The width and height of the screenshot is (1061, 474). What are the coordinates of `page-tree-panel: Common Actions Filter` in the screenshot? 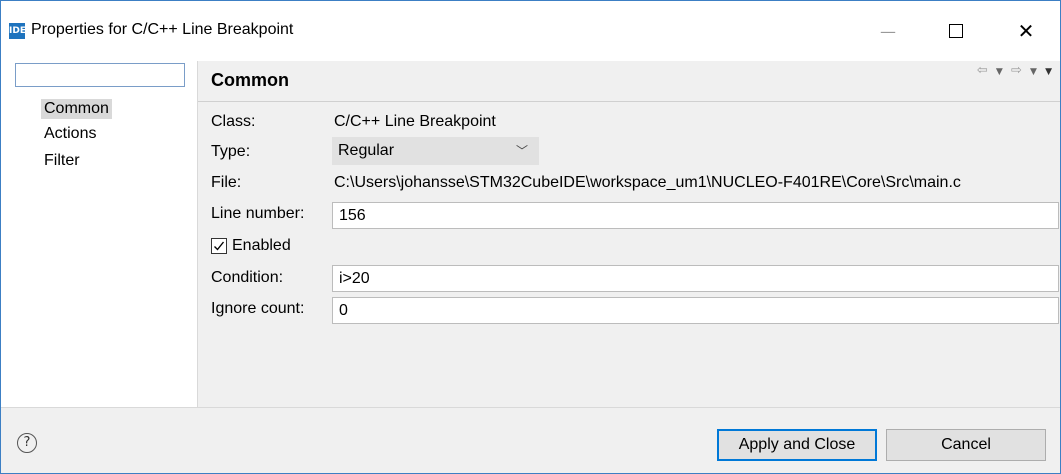 It's located at (99, 234).